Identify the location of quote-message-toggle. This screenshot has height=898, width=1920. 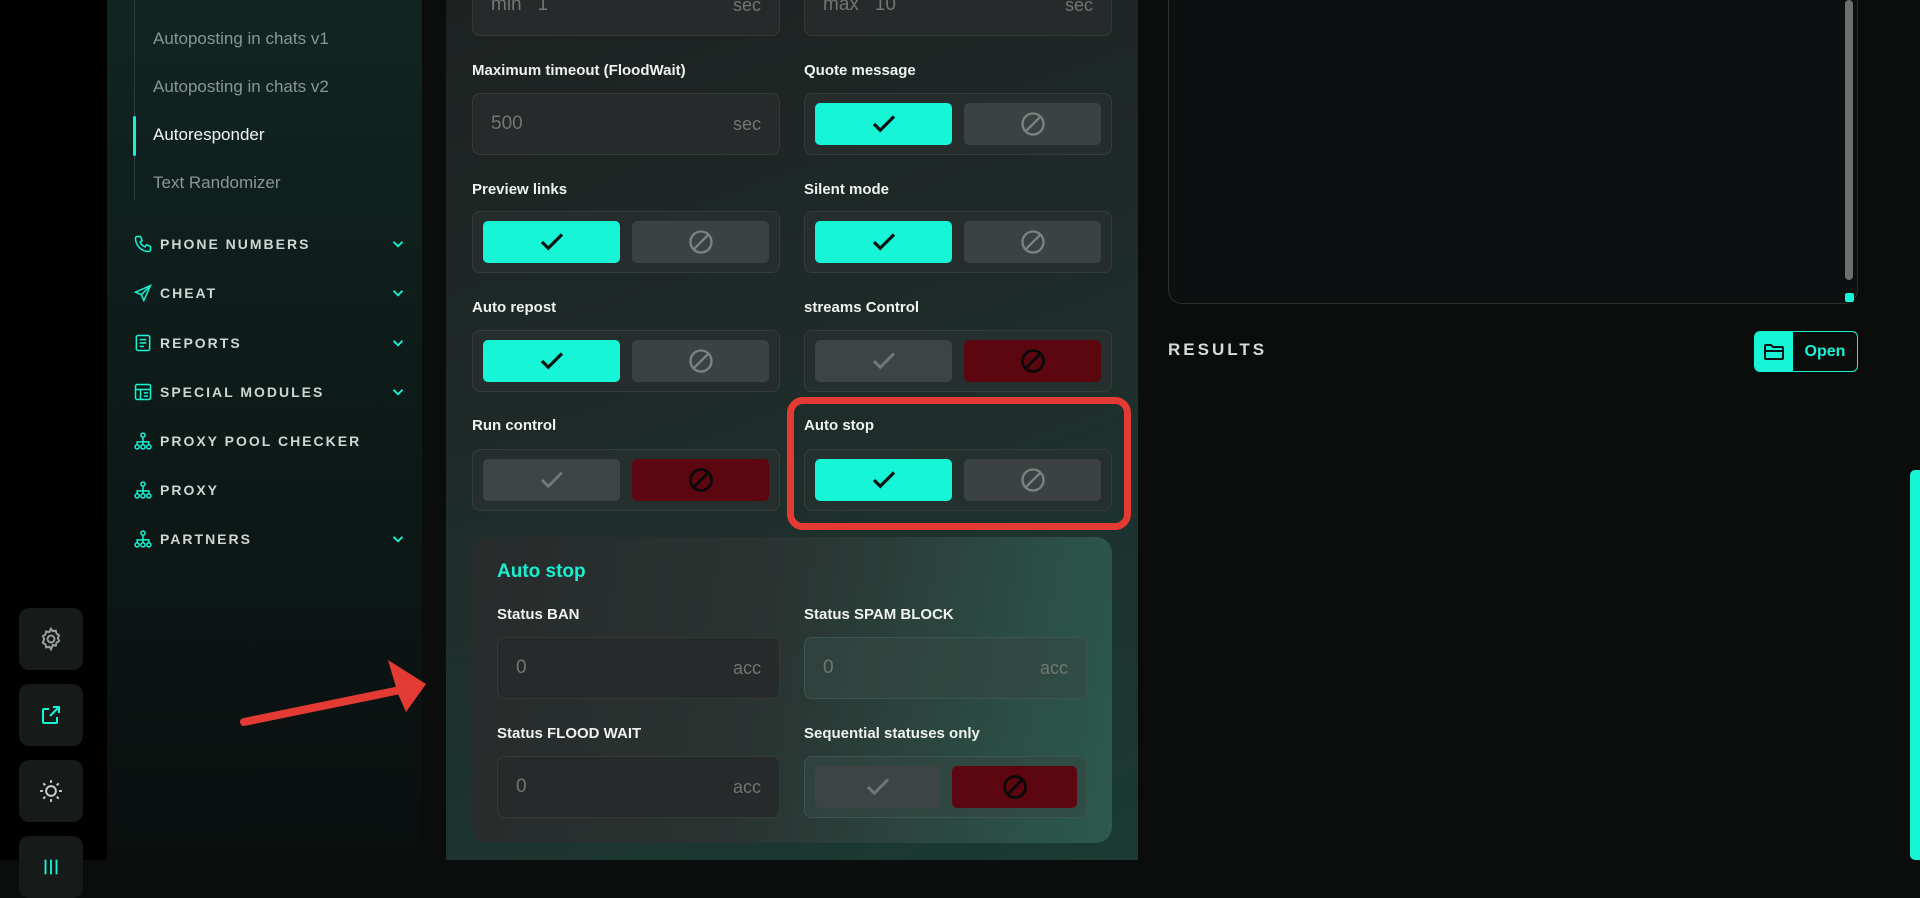
(958, 124).